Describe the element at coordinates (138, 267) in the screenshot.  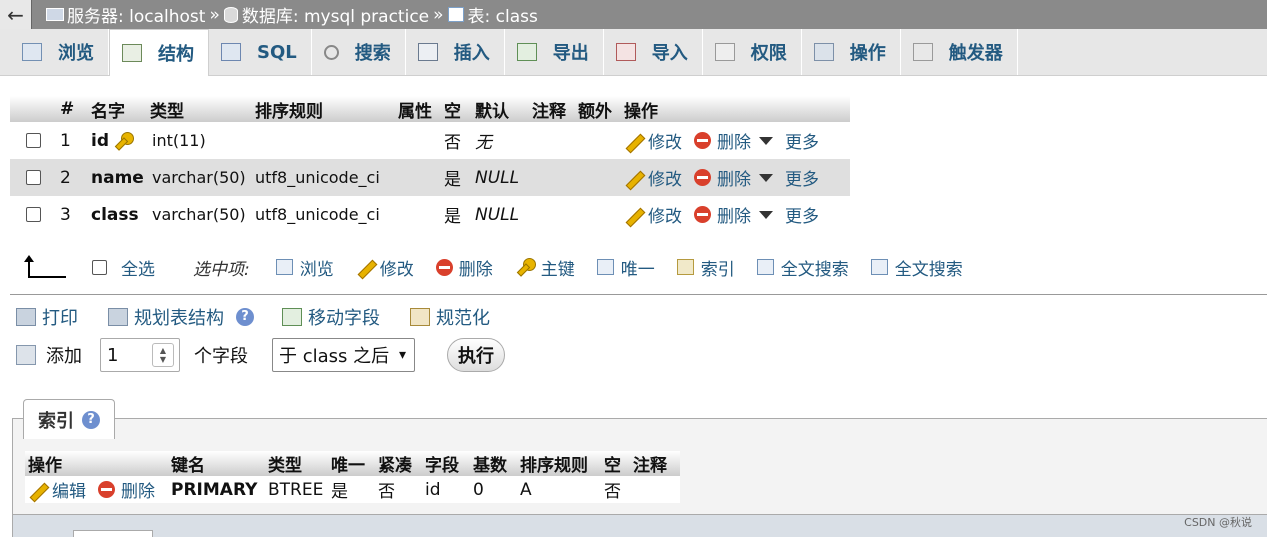
I see `check-all-label: 全选` at that location.